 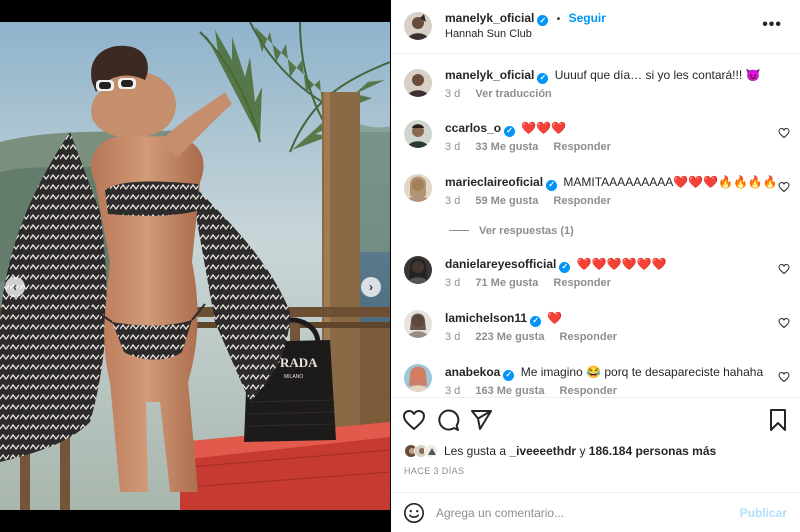 What do you see at coordinates (452, 94) in the screenshot?
I see `caption-time: 3 d` at bounding box center [452, 94].